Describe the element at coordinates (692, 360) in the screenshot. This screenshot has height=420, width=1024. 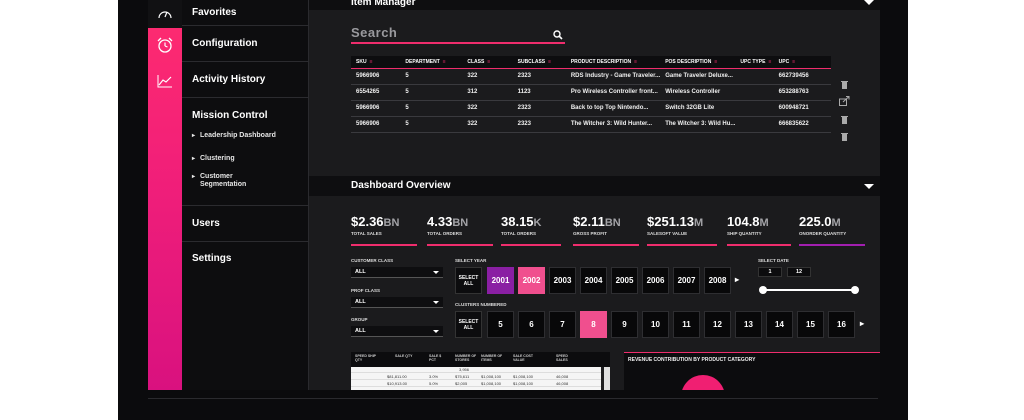
I see `panel-title: REVENUE CONTRIBUTION BY PRODUCT CATEGORY` at that location.